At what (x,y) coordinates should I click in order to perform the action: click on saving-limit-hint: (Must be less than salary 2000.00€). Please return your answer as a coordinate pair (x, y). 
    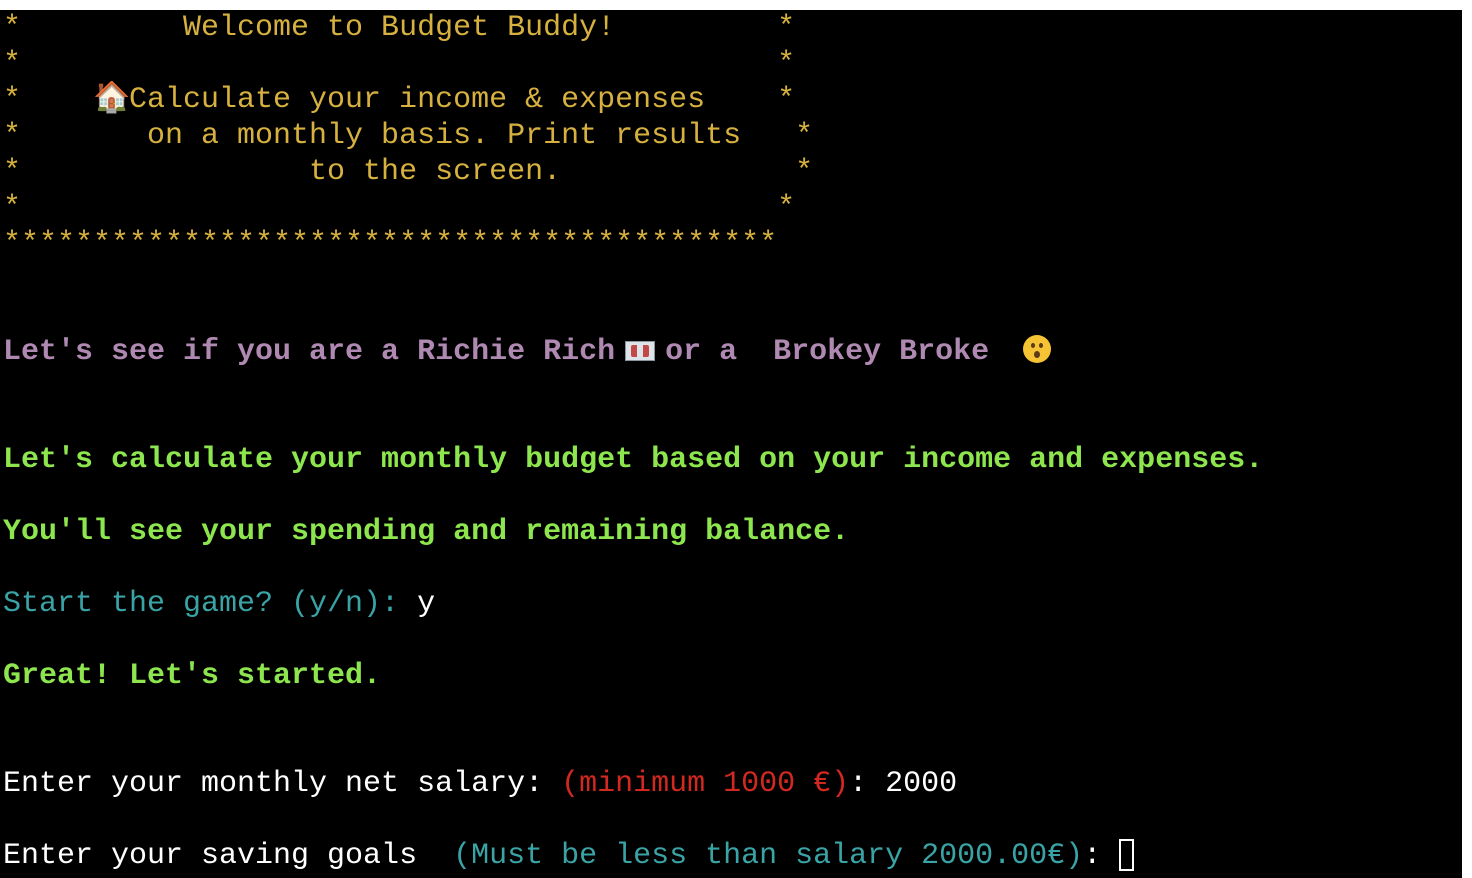
    Looking at the image, I should click on (768, 856).